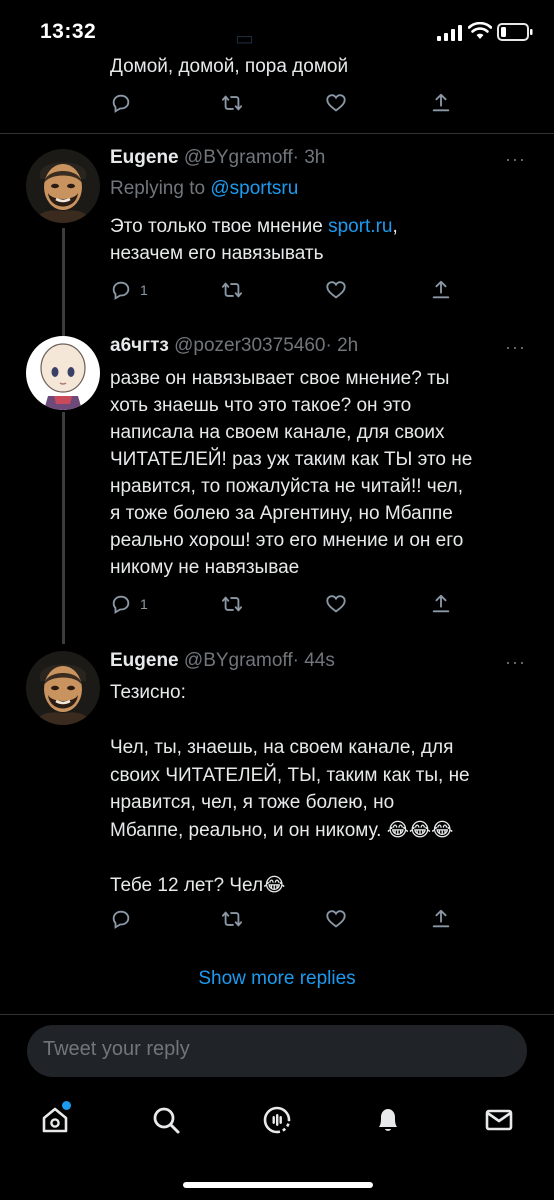 This screenshot has width=554, height=1200. I want to click on replying-to: Replying to @sportsru, so click(204, 189).